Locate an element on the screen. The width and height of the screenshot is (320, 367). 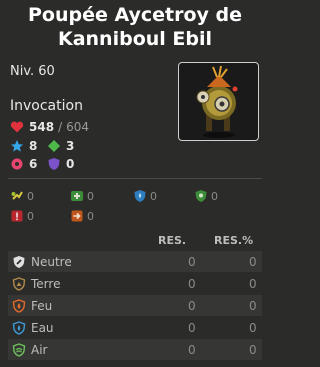
earth-icon is located at coordinates (19, 283).